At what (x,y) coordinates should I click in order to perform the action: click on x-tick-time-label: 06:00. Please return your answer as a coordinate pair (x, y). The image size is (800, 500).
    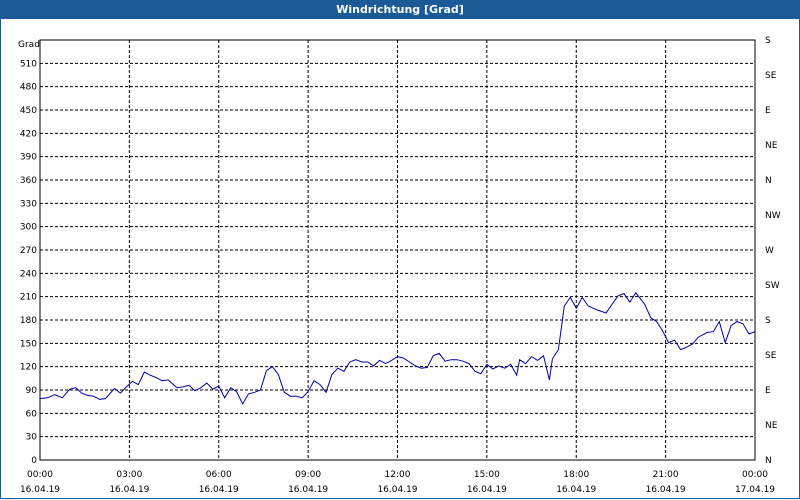
    Looking at the image, I should click on (219, 475).